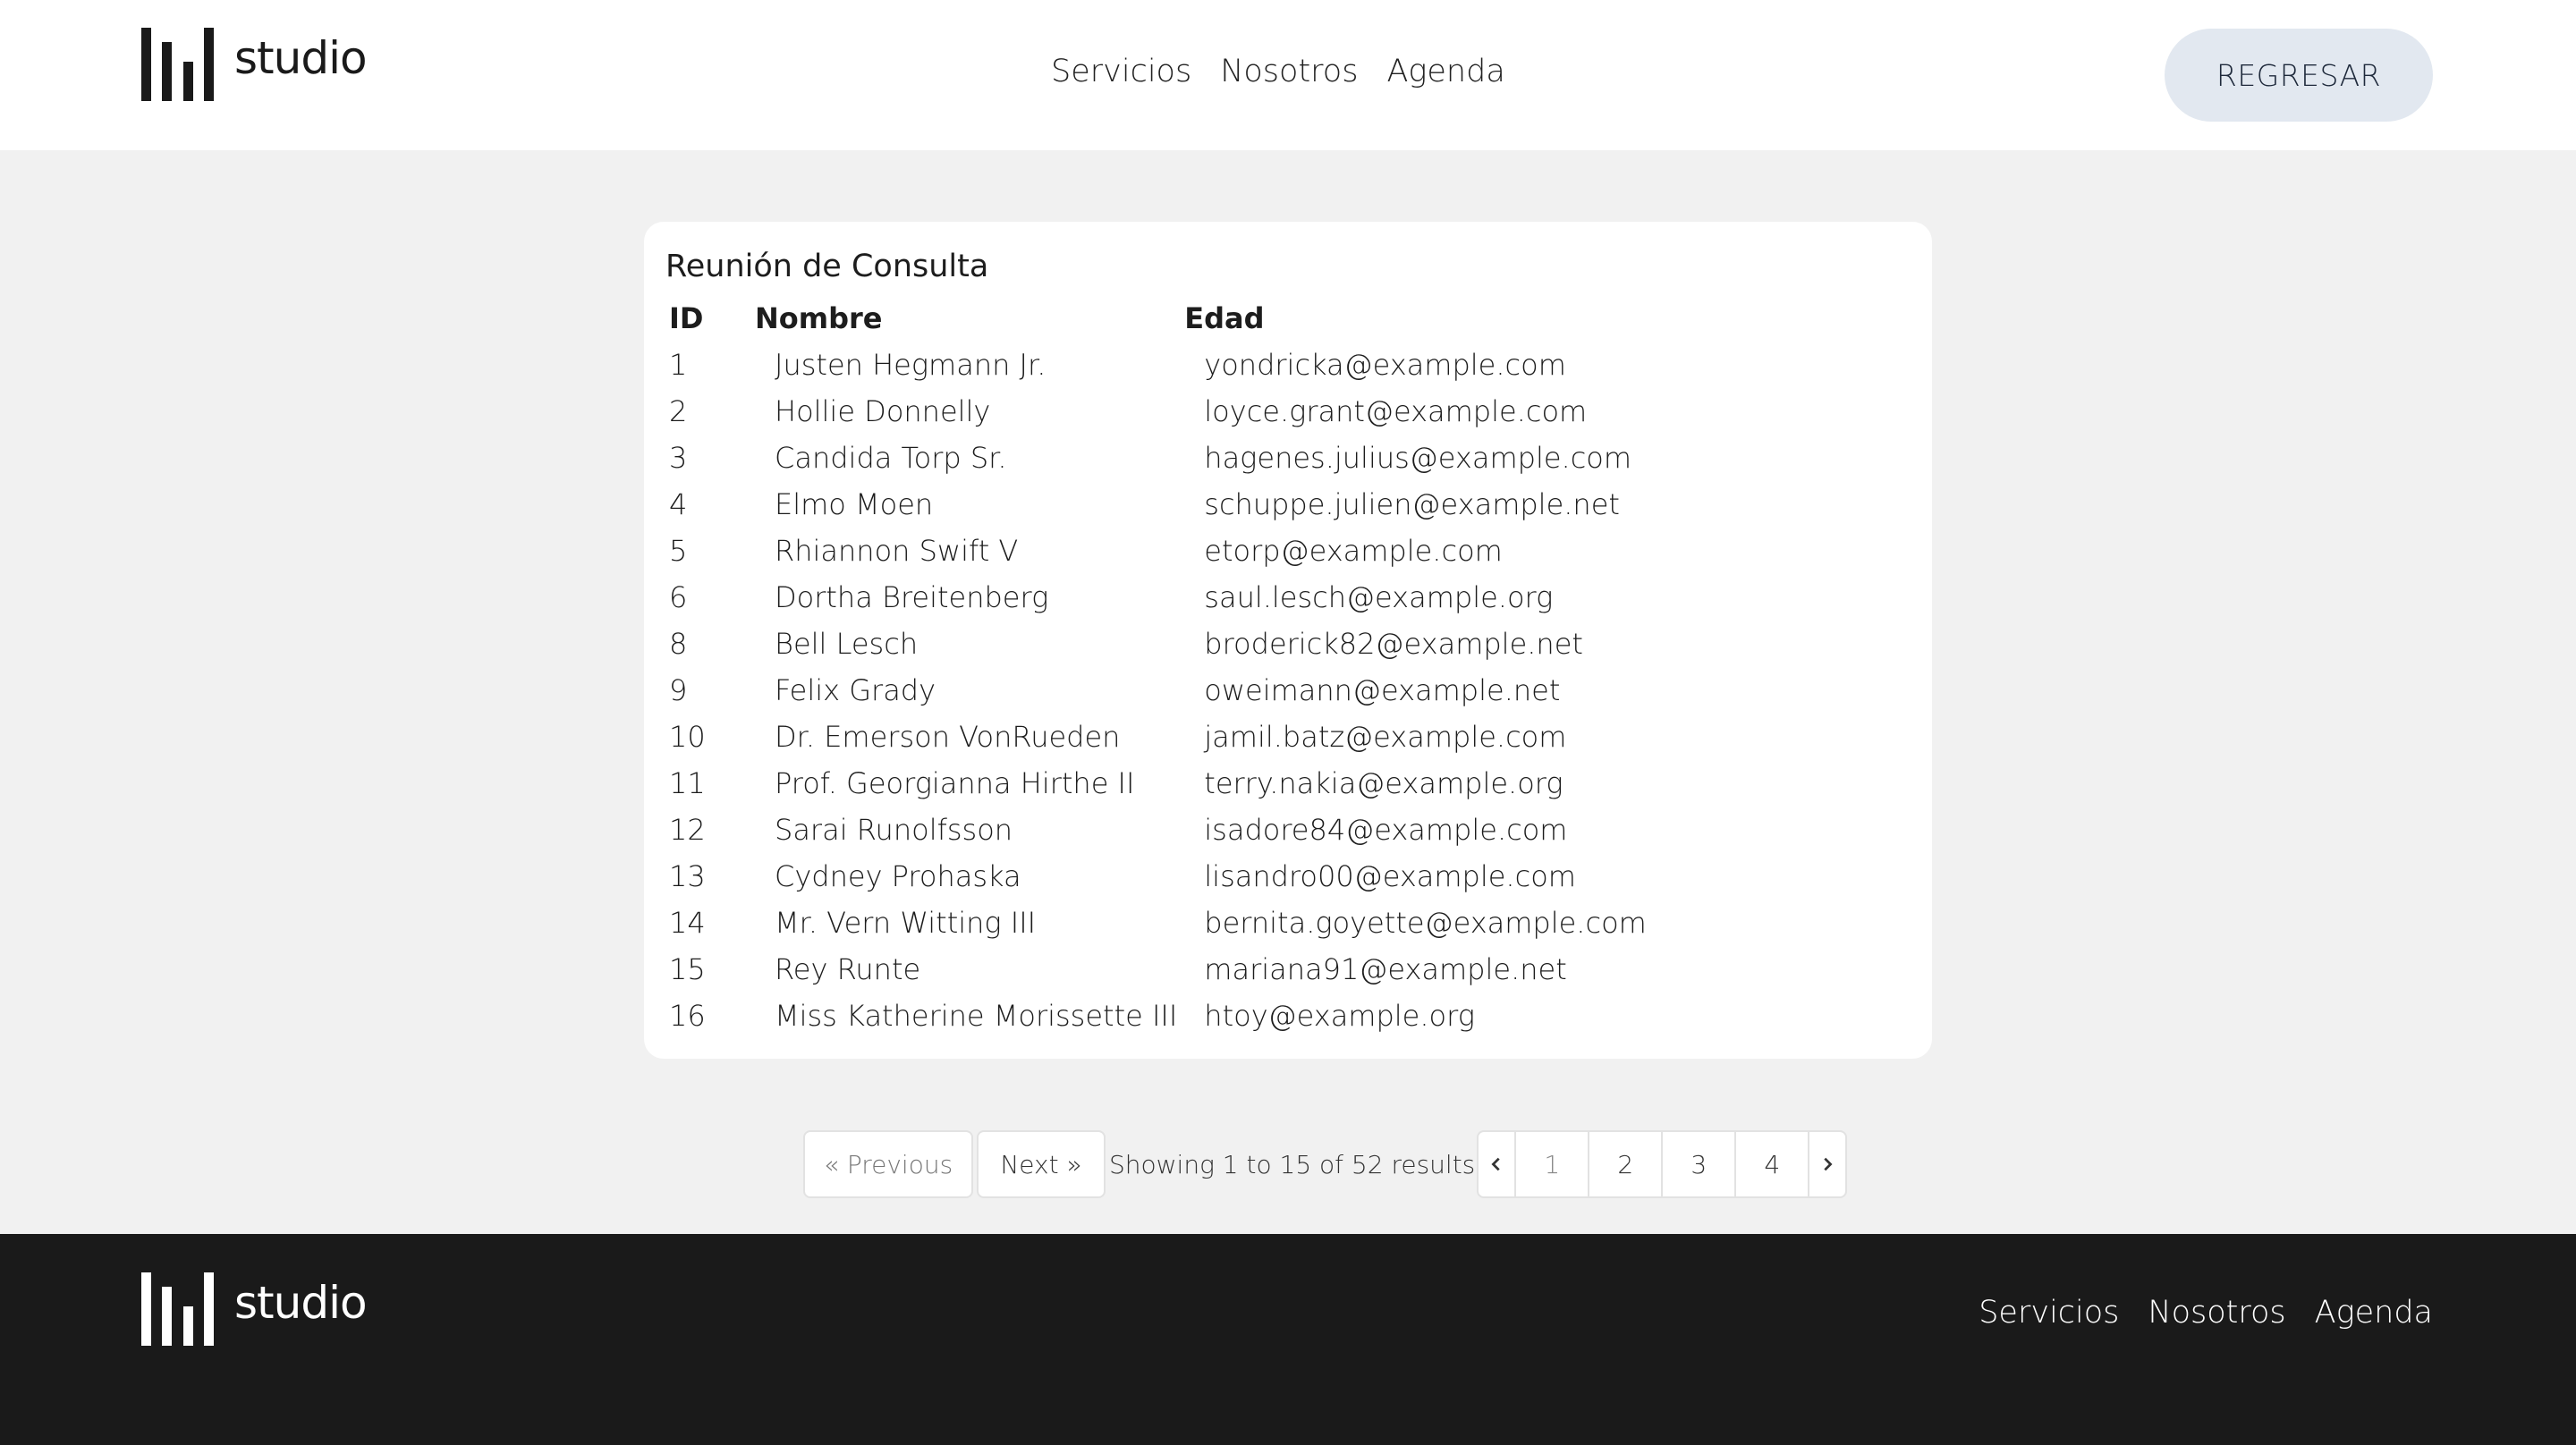  I want to click on chevron-right-icon, so click(1828, 1164).